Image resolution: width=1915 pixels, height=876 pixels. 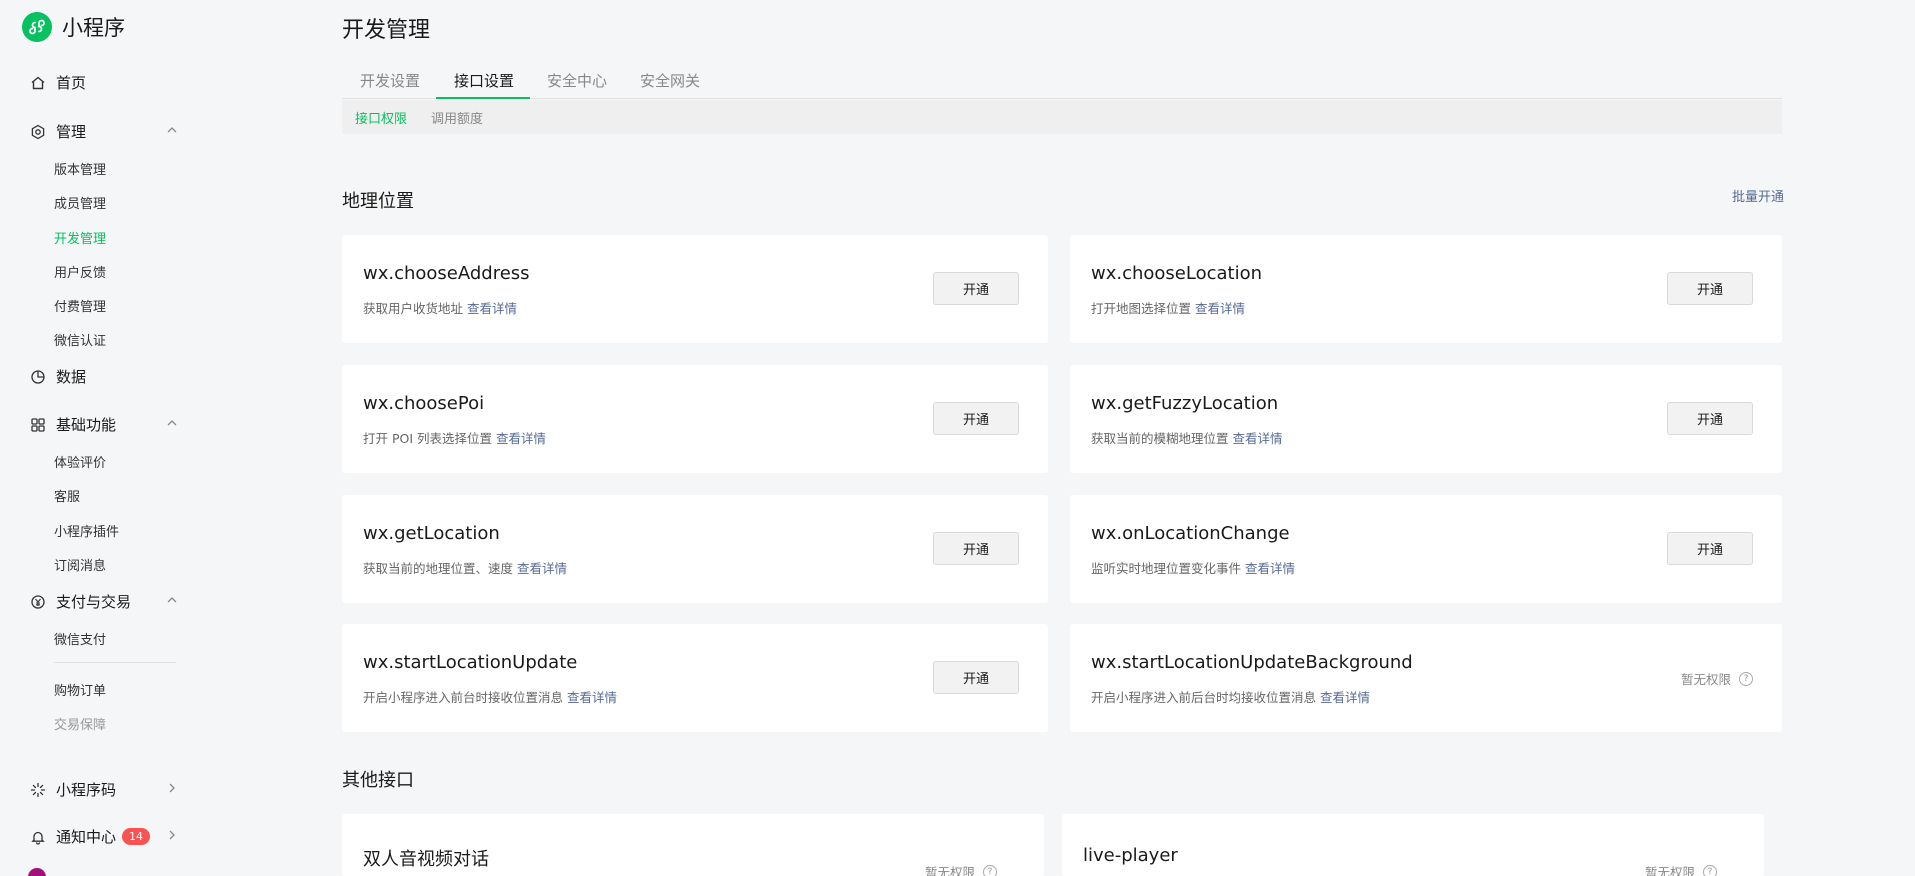 What do you see at coordinates (1413, 845) in the screenshot?
I see `api-card: live-player 暂无权限 ?` at bounding box center [1413, 845].